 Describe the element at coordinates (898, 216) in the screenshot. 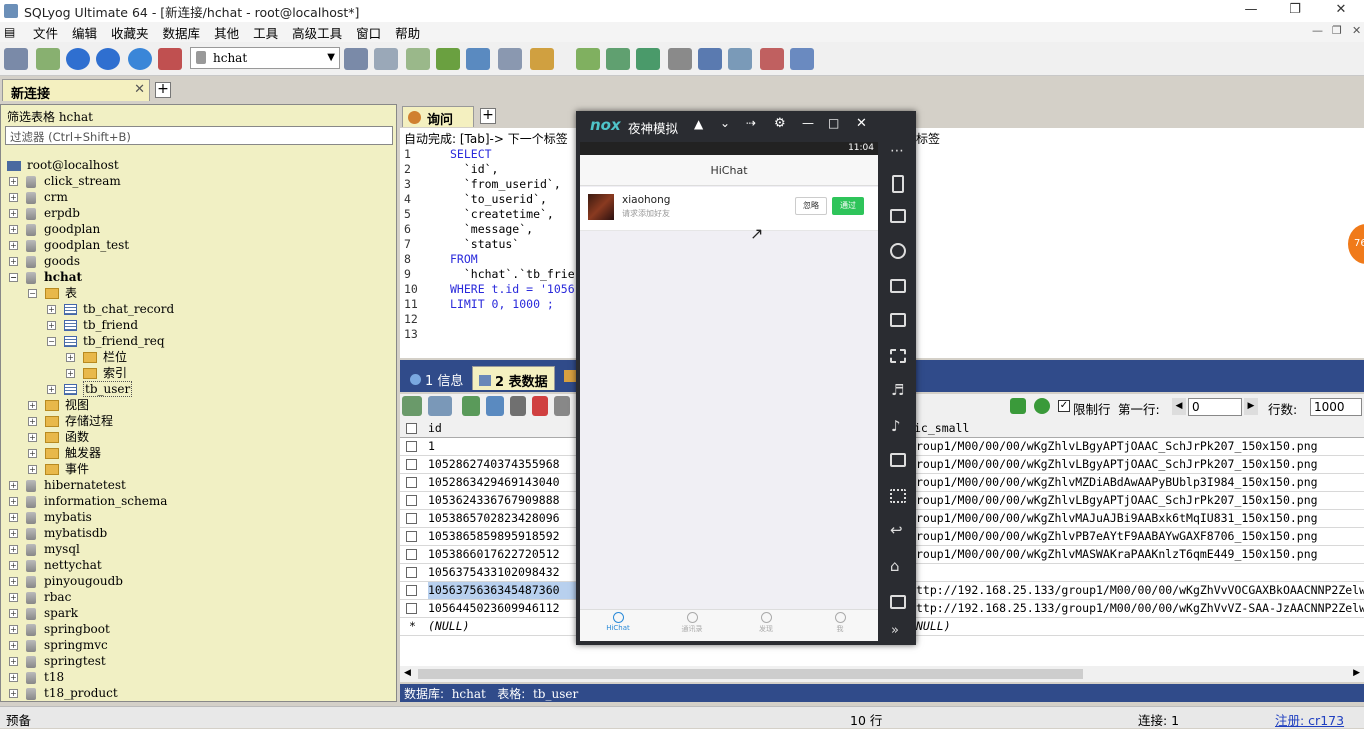

I see `robot-icon` at that location.